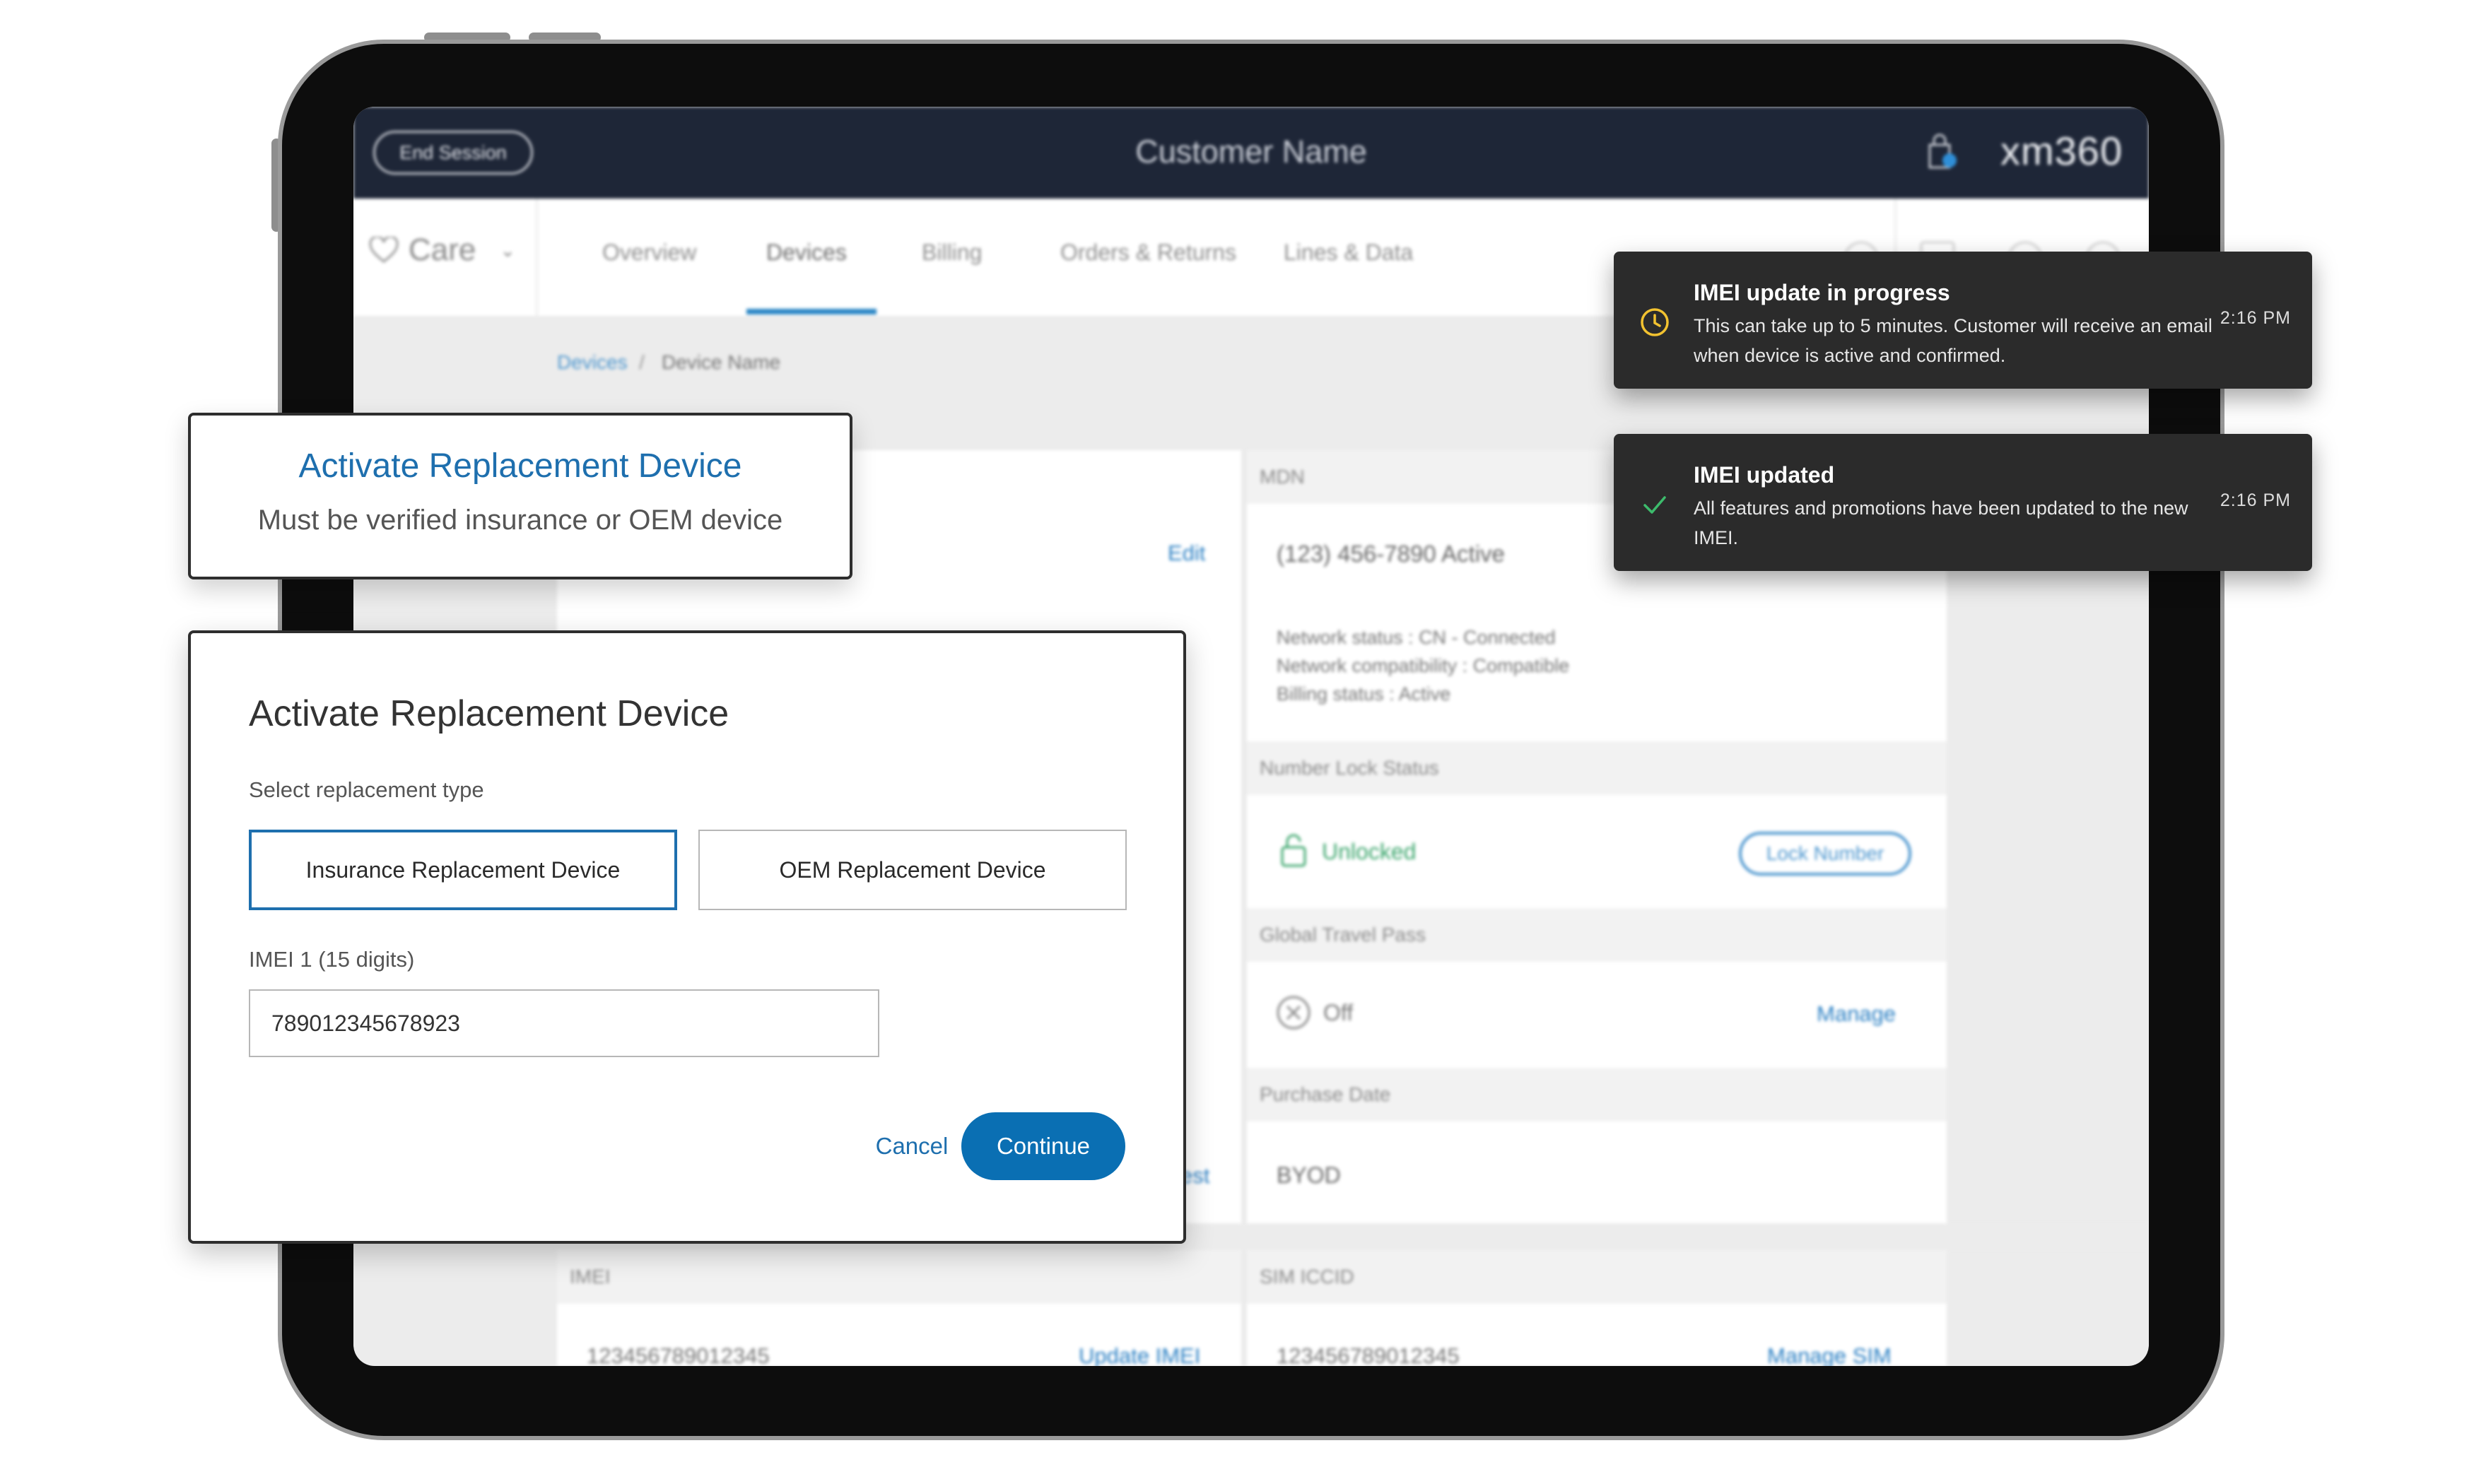  What do you see at coordinates (1764, 475) in the screenshot?
I see `toast-title: IMEI updated` at bounding box center [1764, 475].